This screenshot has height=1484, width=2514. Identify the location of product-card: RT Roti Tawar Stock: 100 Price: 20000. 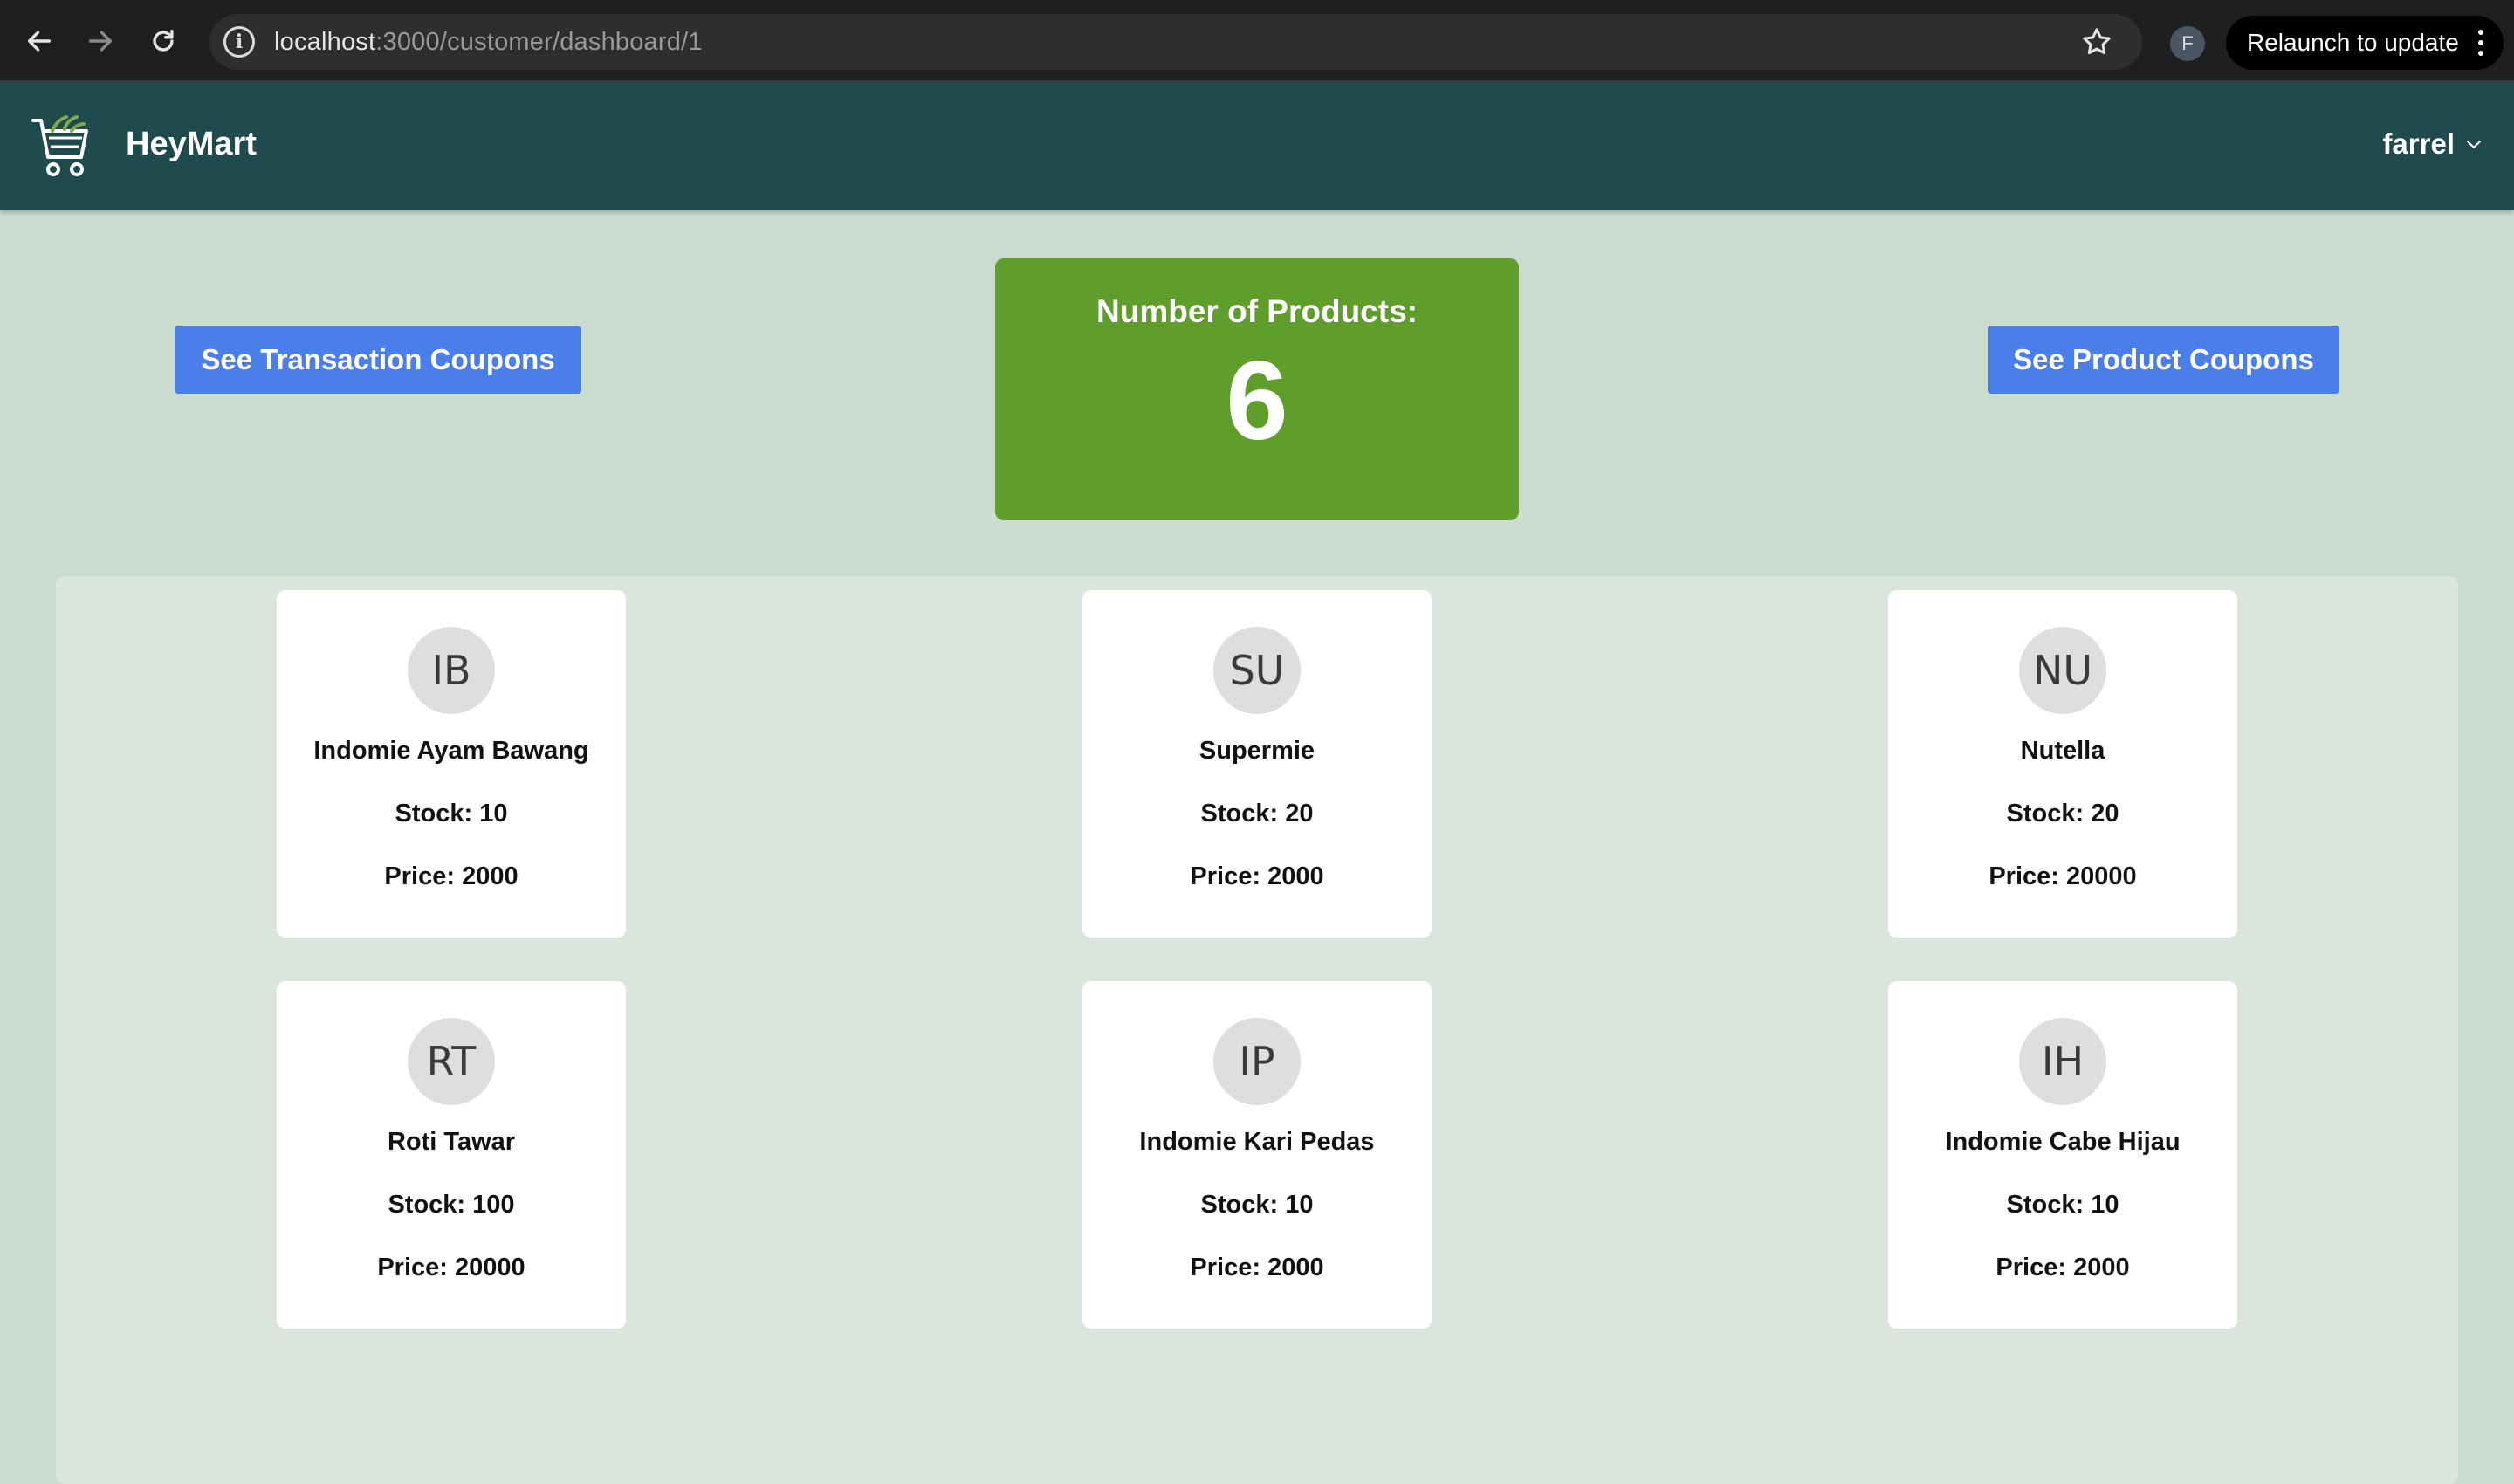
(451, 1155).